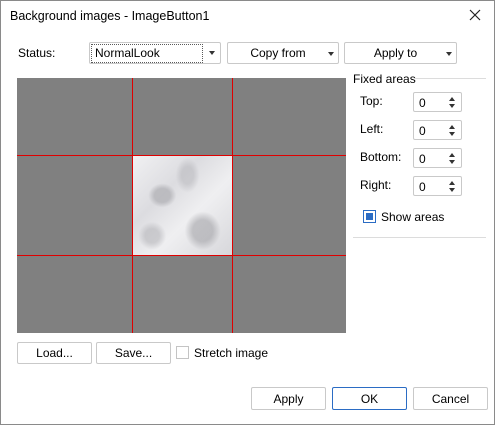 The height and width of the screenshot is (425, 495). I want to click on left-label: Left:, so click(372, 129).